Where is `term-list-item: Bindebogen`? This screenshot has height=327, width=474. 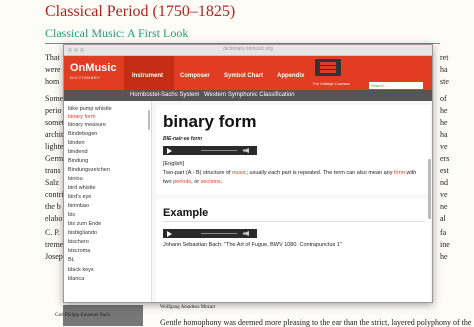
term-list-item: Bindebogen is located at coordinates (82, 134).